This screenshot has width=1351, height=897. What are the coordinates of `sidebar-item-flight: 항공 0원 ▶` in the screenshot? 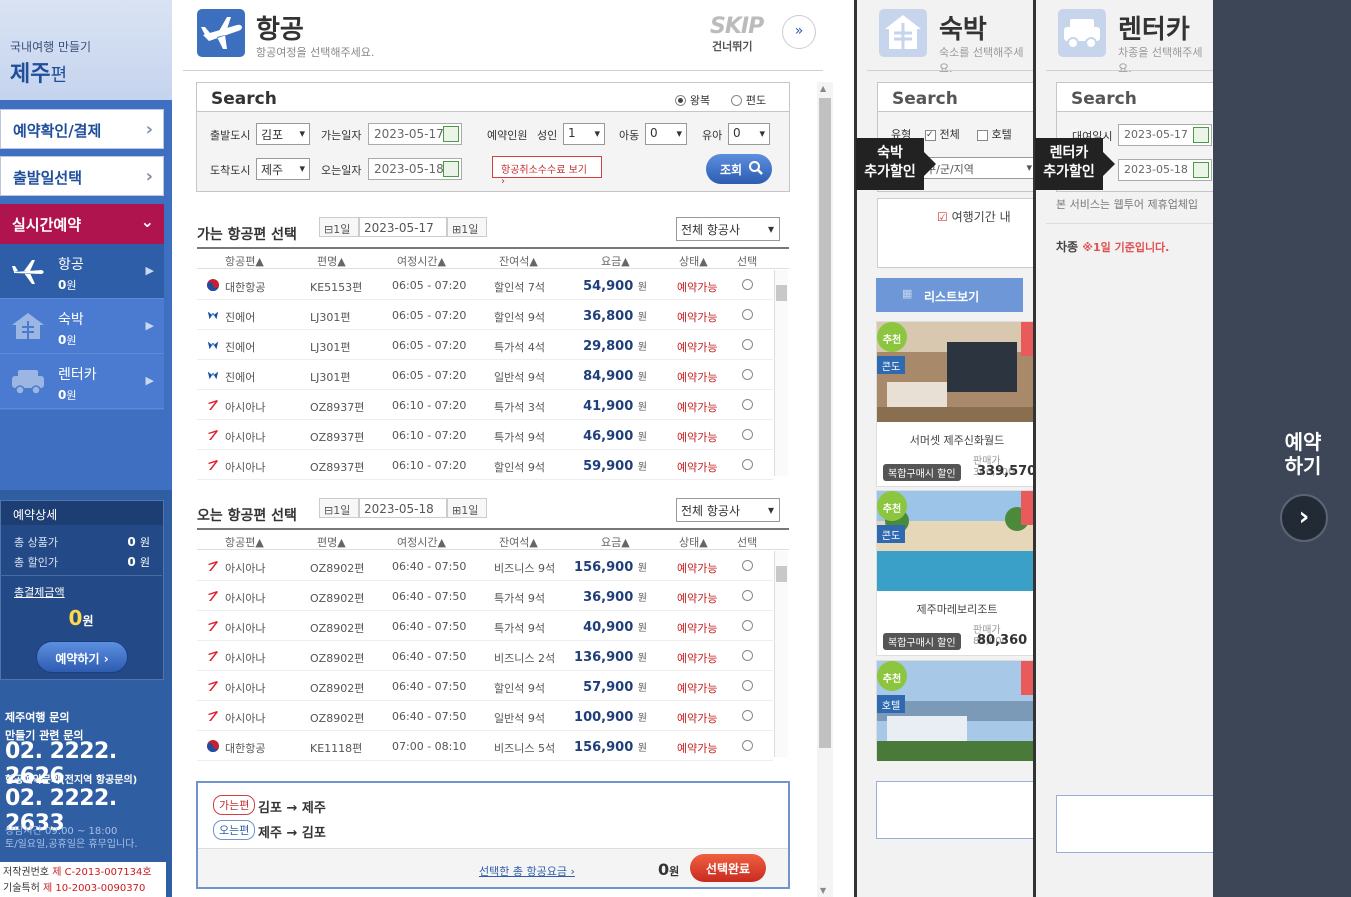 It's located at (82, 271).